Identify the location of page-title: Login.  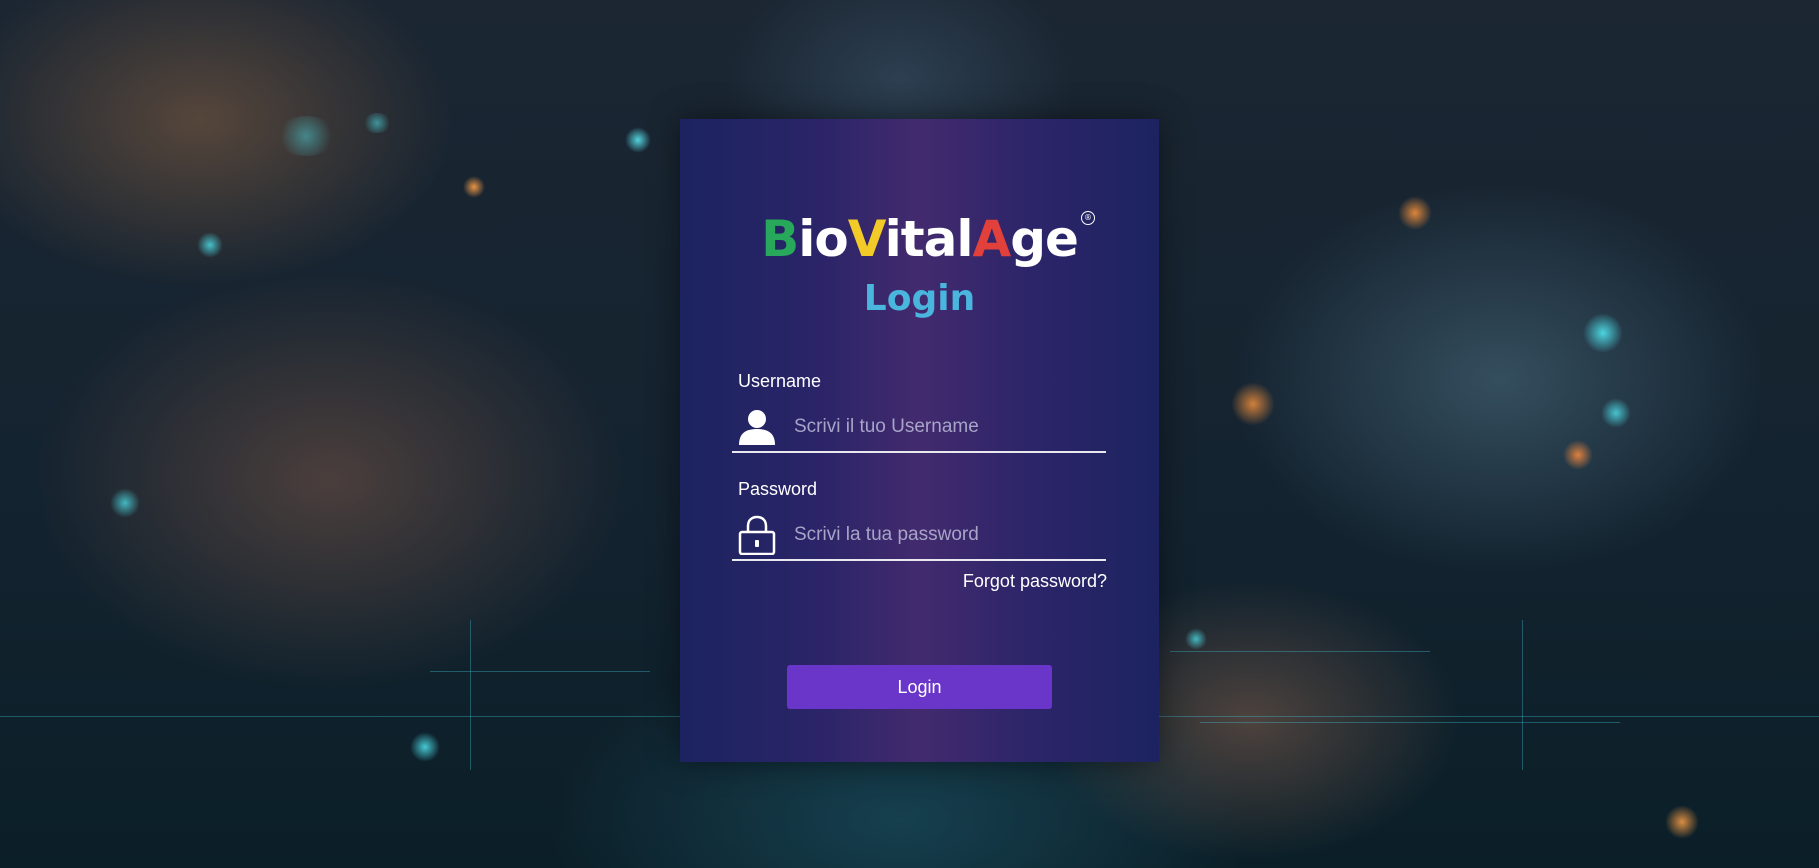
(919, 298).